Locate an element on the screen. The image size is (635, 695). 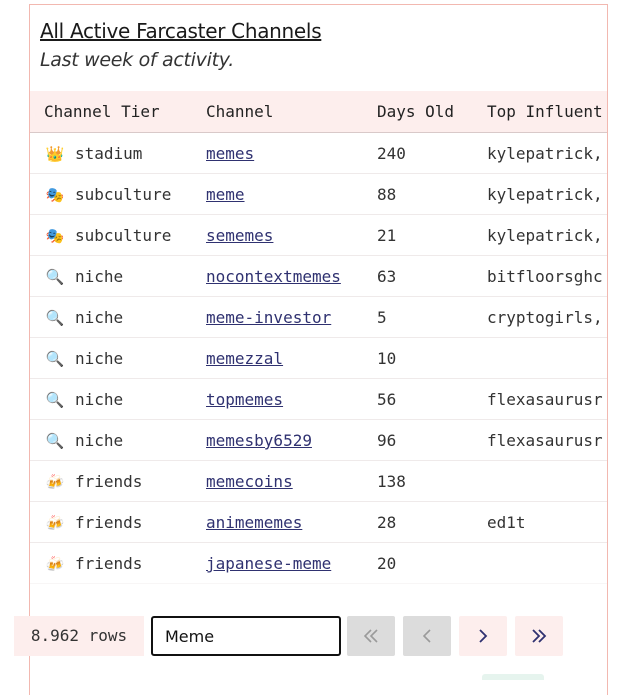
channel-link: memes is located at coordinates (230, 153).